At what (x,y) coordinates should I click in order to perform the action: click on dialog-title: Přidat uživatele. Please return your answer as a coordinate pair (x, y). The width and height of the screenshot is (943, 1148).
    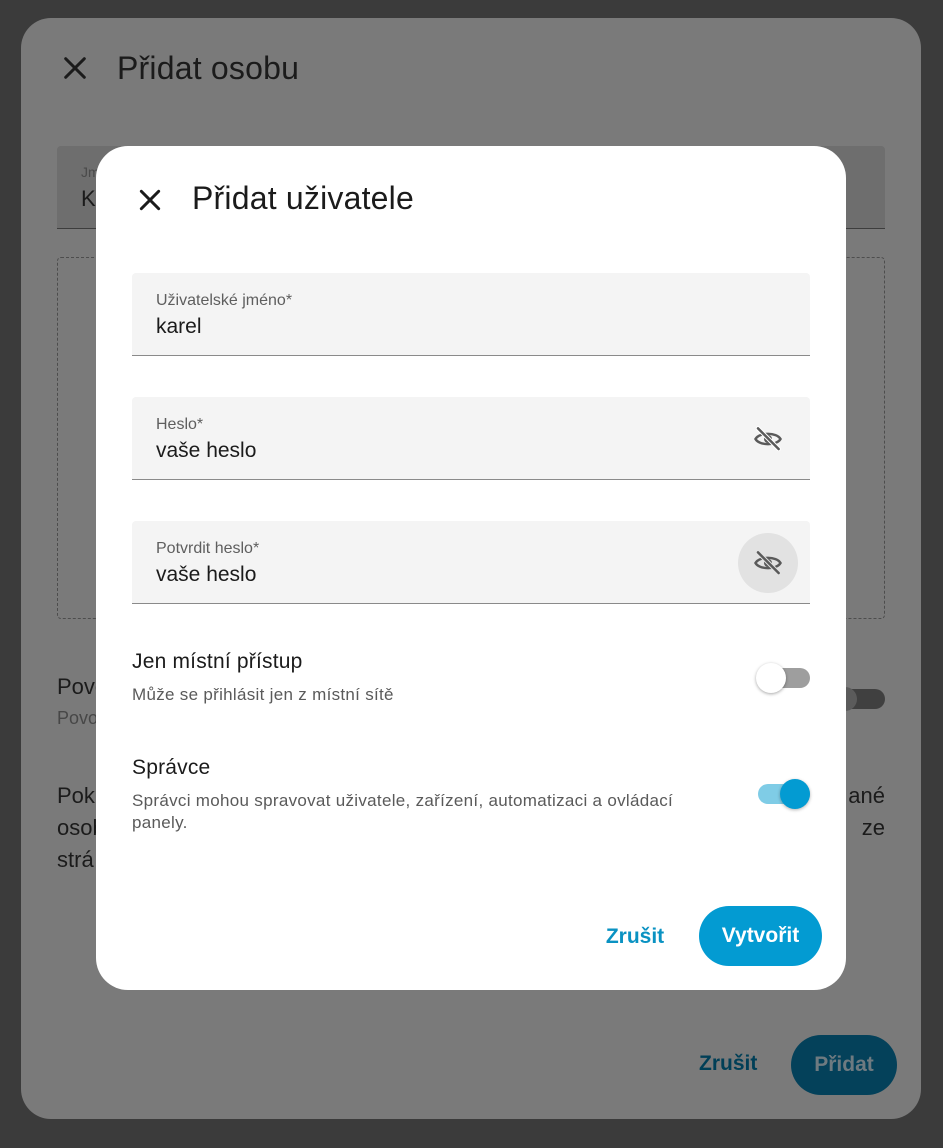
    Looking at the image, I should click on (303, 198).